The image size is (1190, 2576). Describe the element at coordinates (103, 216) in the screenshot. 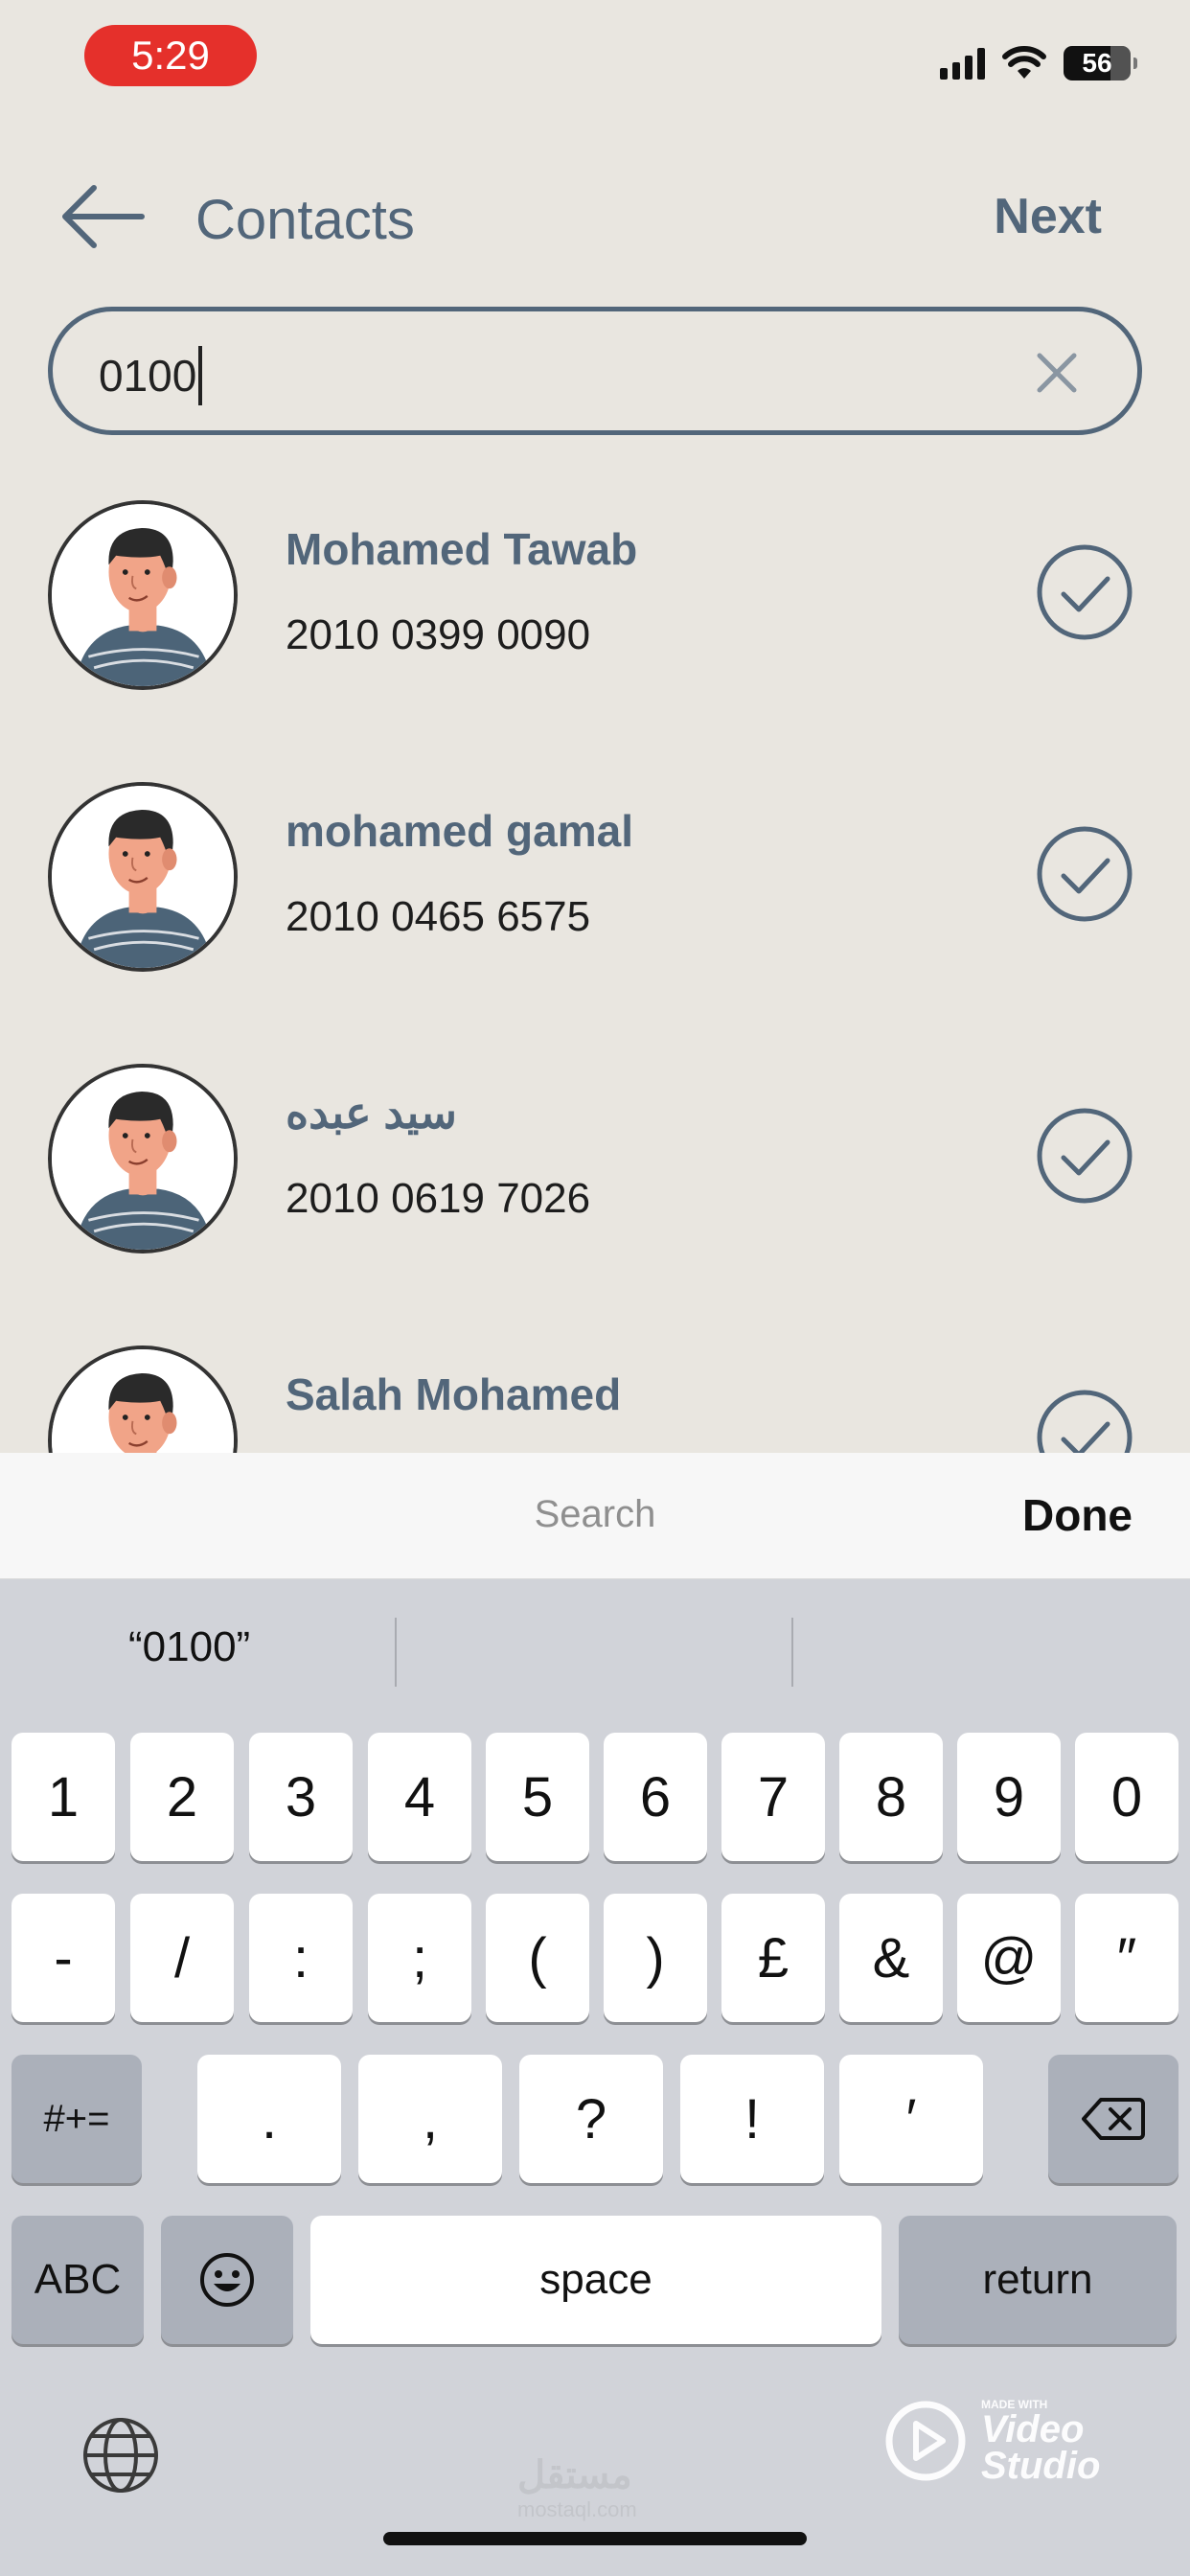

I see `back-arrow-icon` at that location.